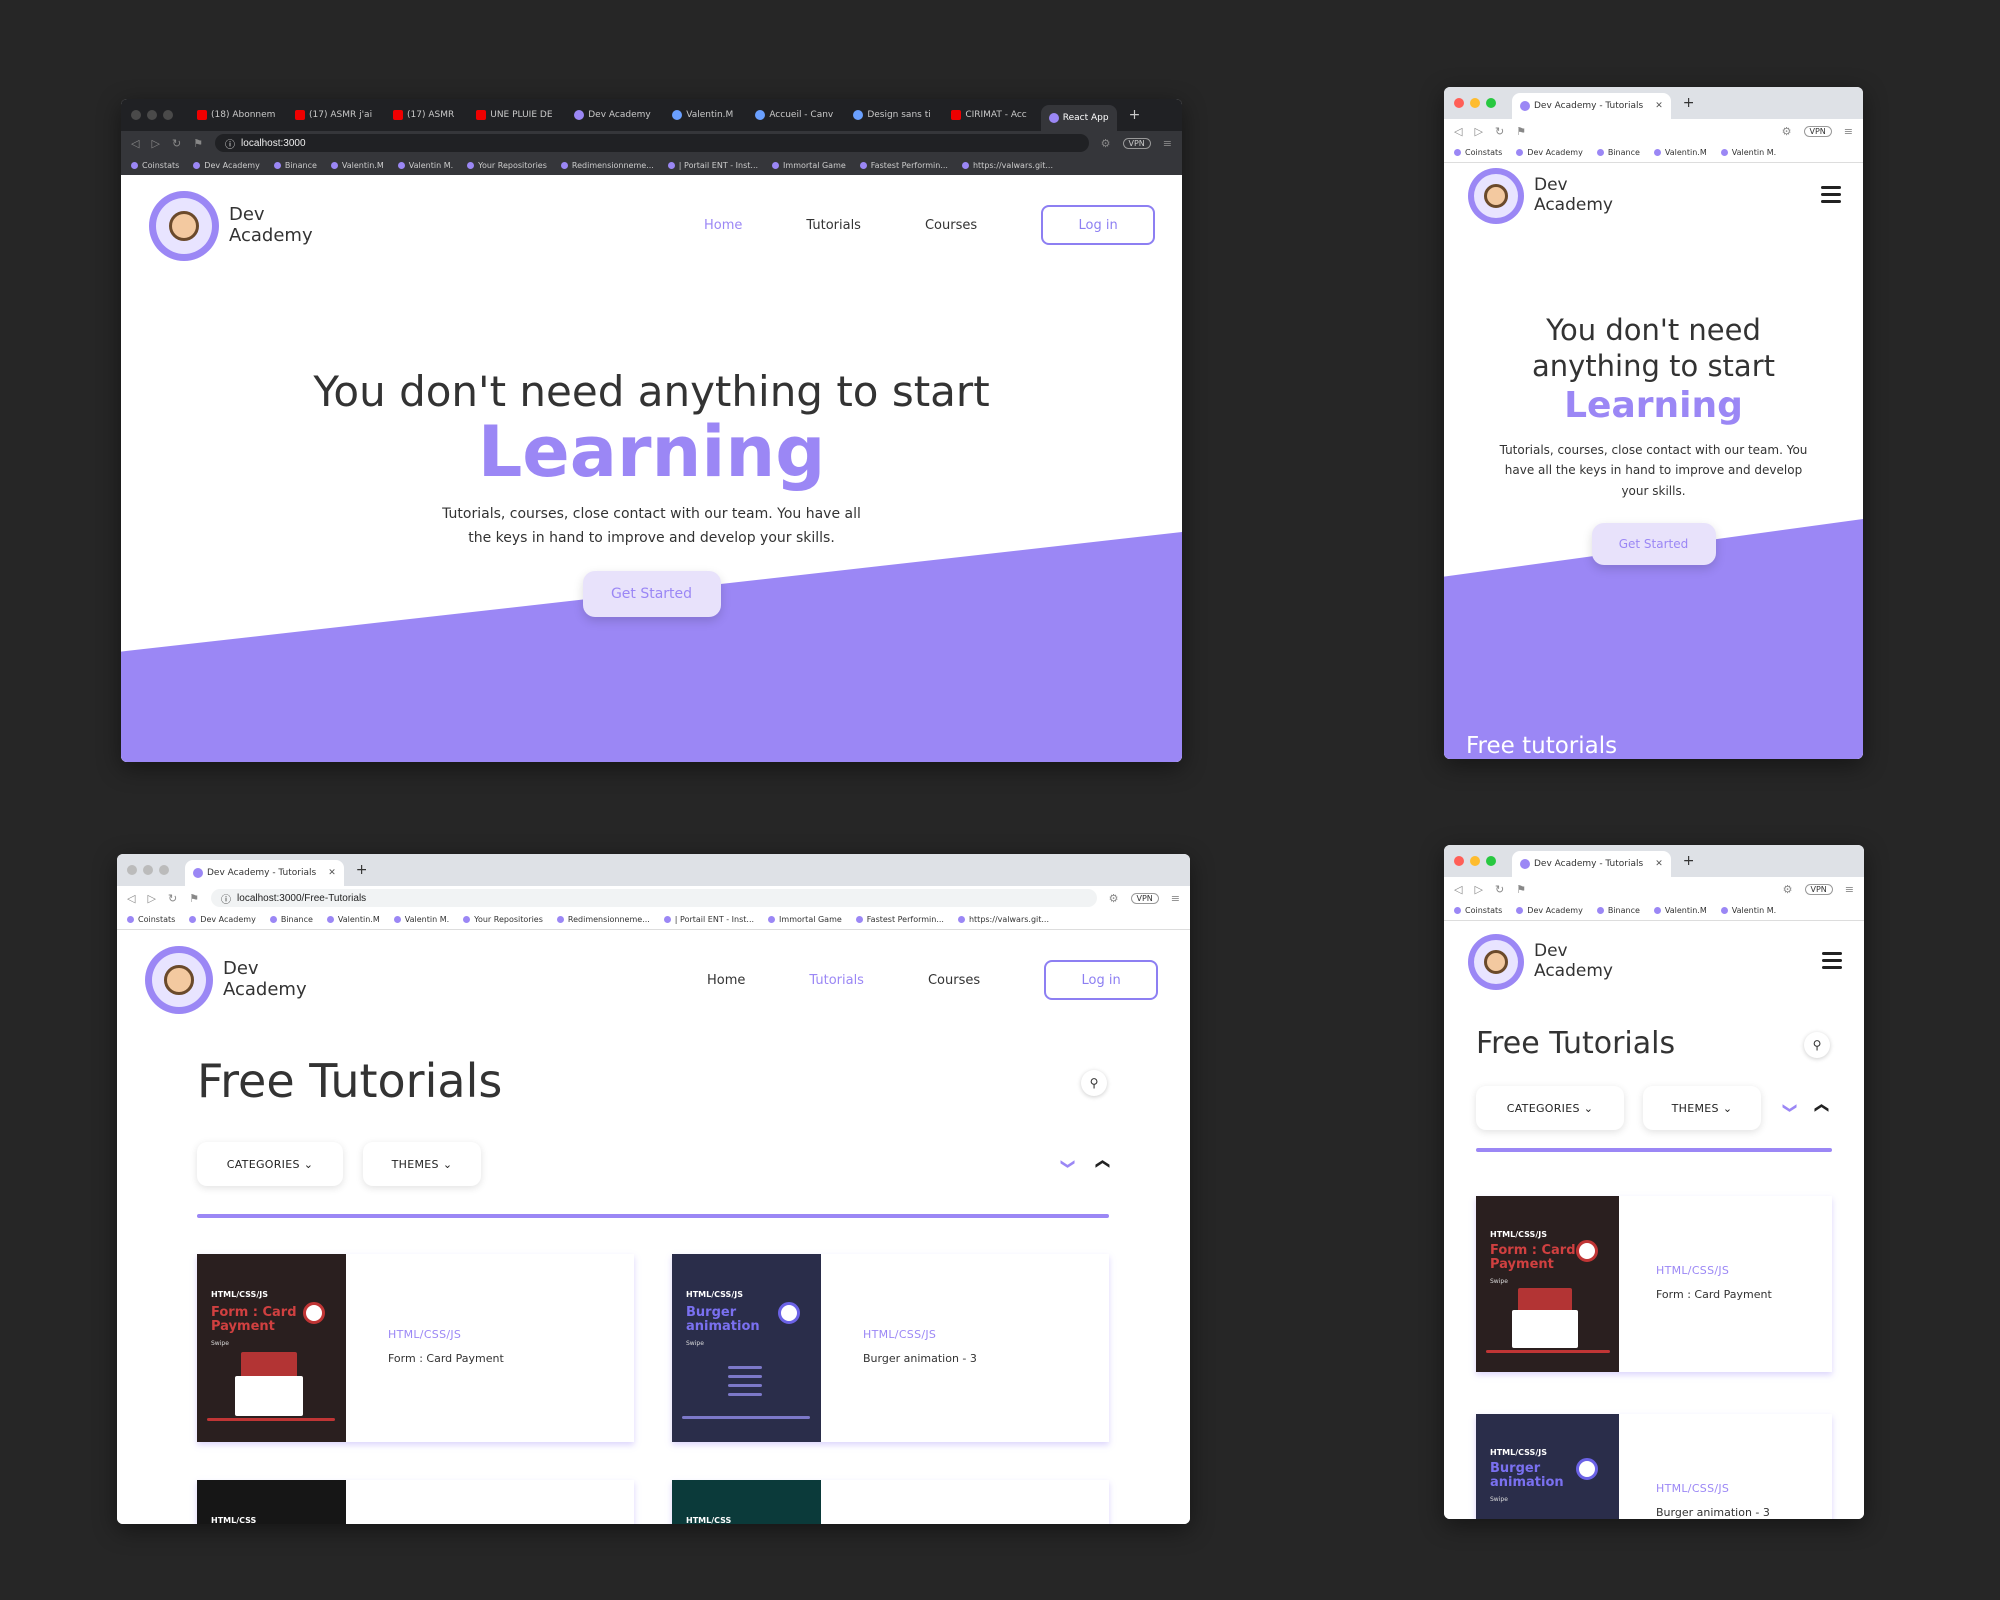  Describe the element at coordinates (951, 225) in the screenshot. I see `nav-courses-link: Courses` at that location.